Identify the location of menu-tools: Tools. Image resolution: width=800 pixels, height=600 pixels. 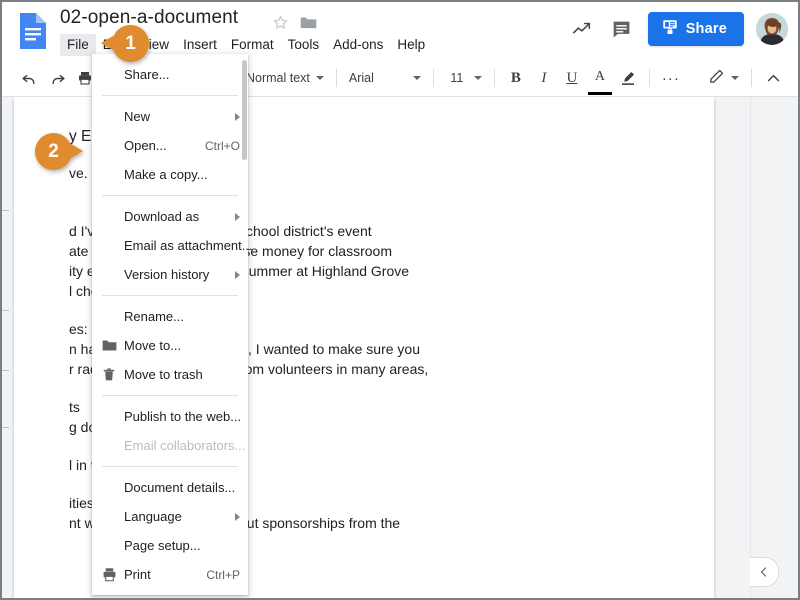
(304, 45).